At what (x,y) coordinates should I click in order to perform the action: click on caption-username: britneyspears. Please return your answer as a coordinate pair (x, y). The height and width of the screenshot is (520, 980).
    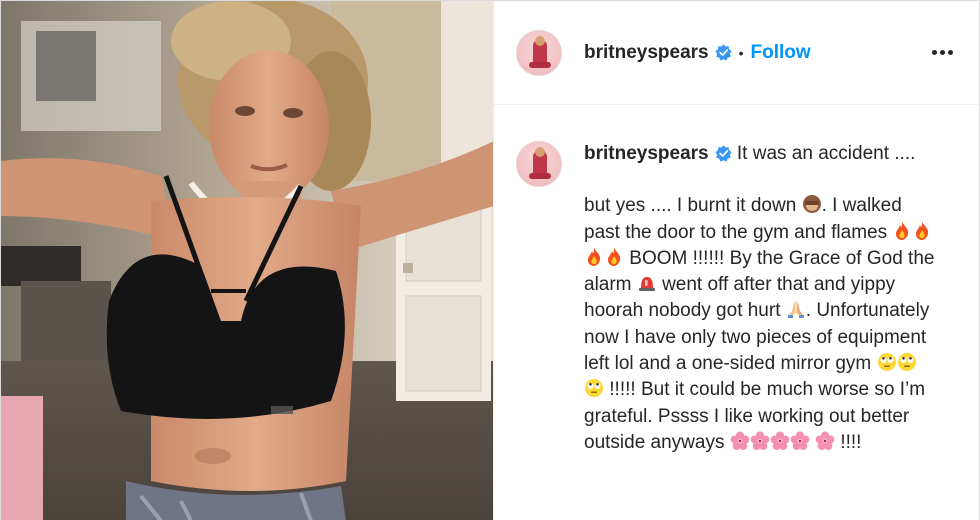
    Looking at the image, I should click on (646, 153).